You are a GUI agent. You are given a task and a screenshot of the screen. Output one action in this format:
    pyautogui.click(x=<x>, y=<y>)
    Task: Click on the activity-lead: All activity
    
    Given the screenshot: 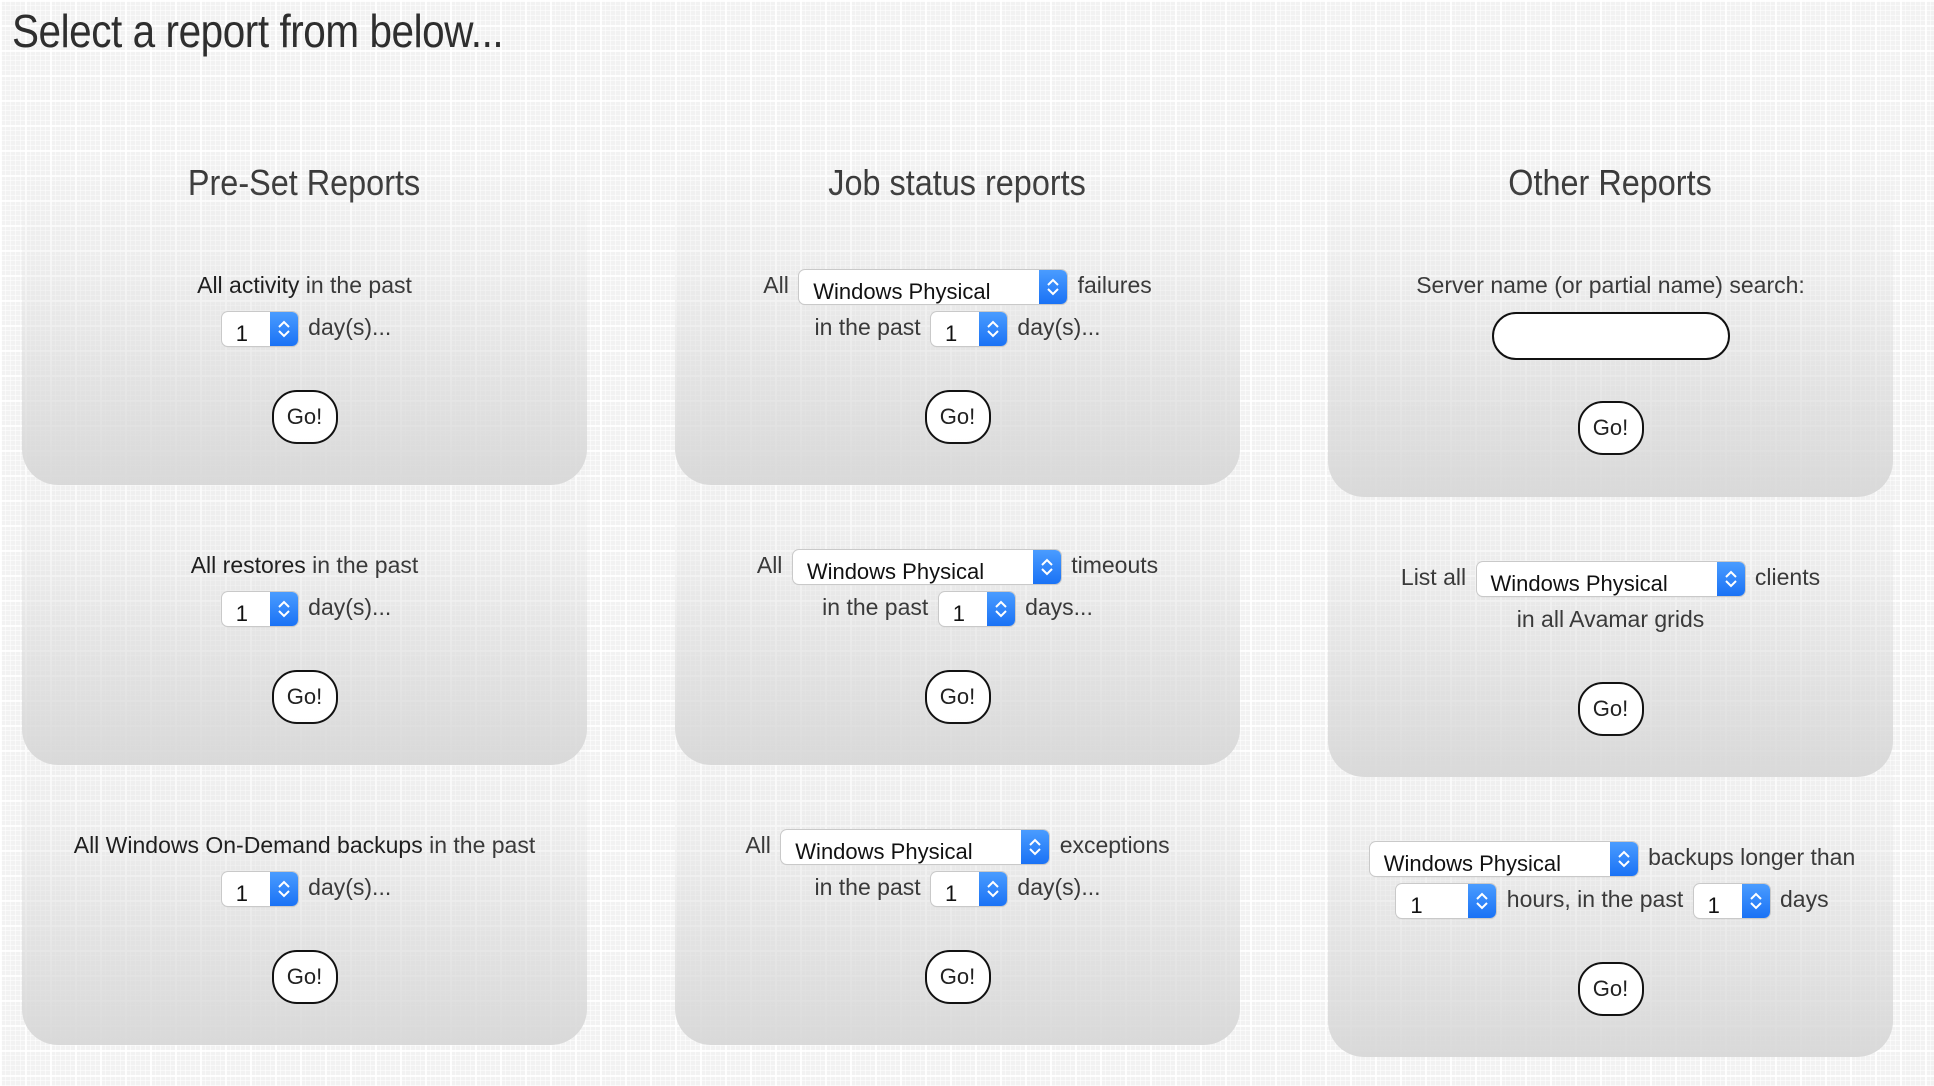 What is the action you would take?
    pyautogui.click(x=248, y=285)
    